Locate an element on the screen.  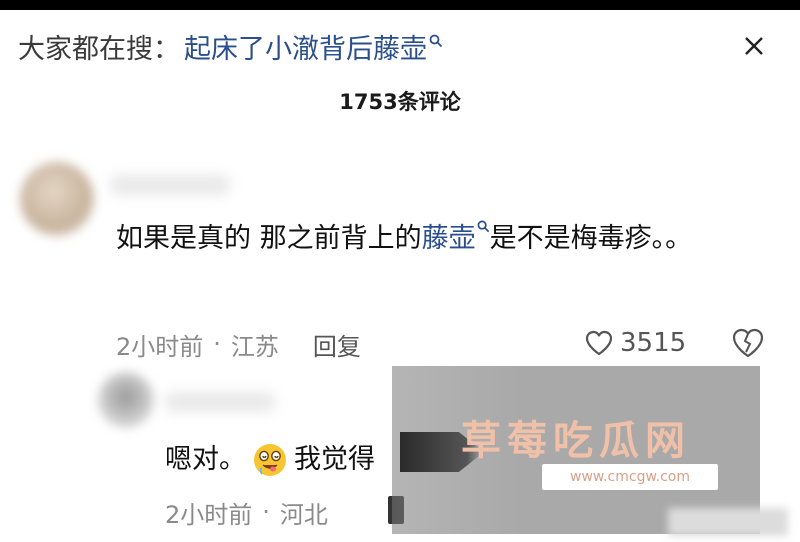
dislike-broken-heart-icon is located at coordinates (748, 343).